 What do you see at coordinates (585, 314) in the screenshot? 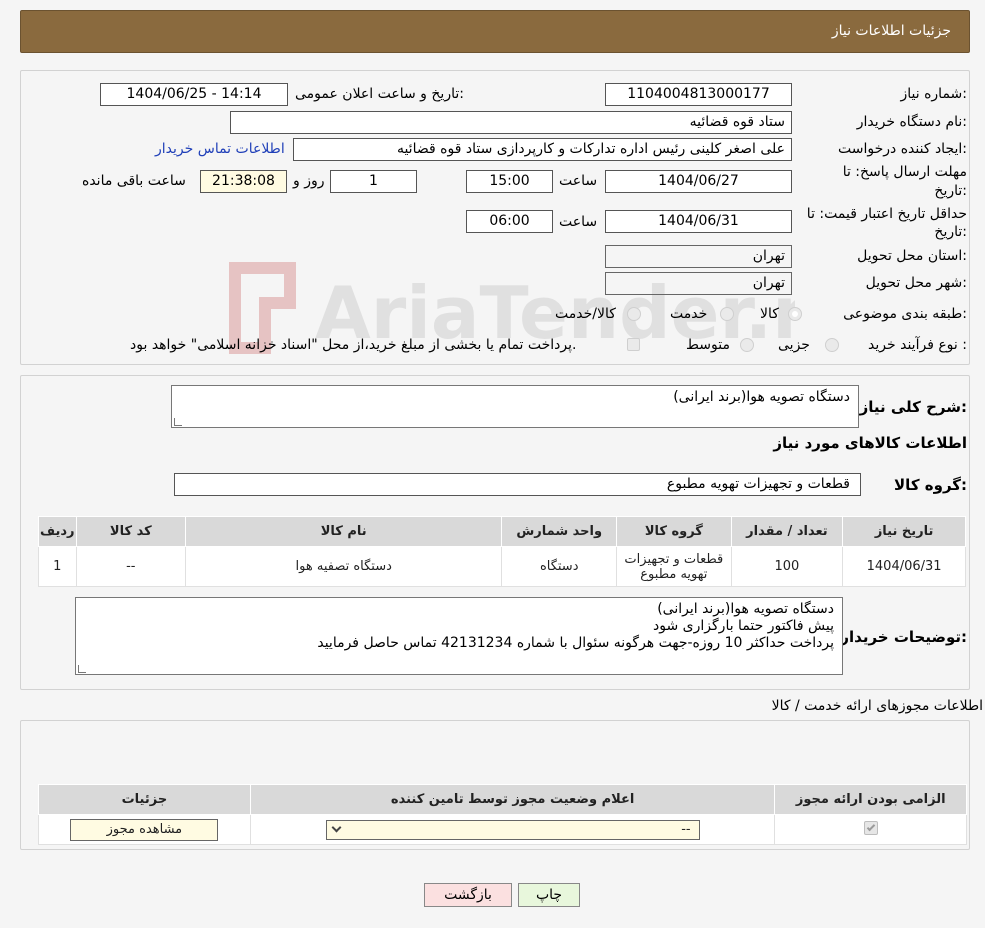
I see `category-option-goods-service: کالا/خدمت` at bounding box center [585, 314].